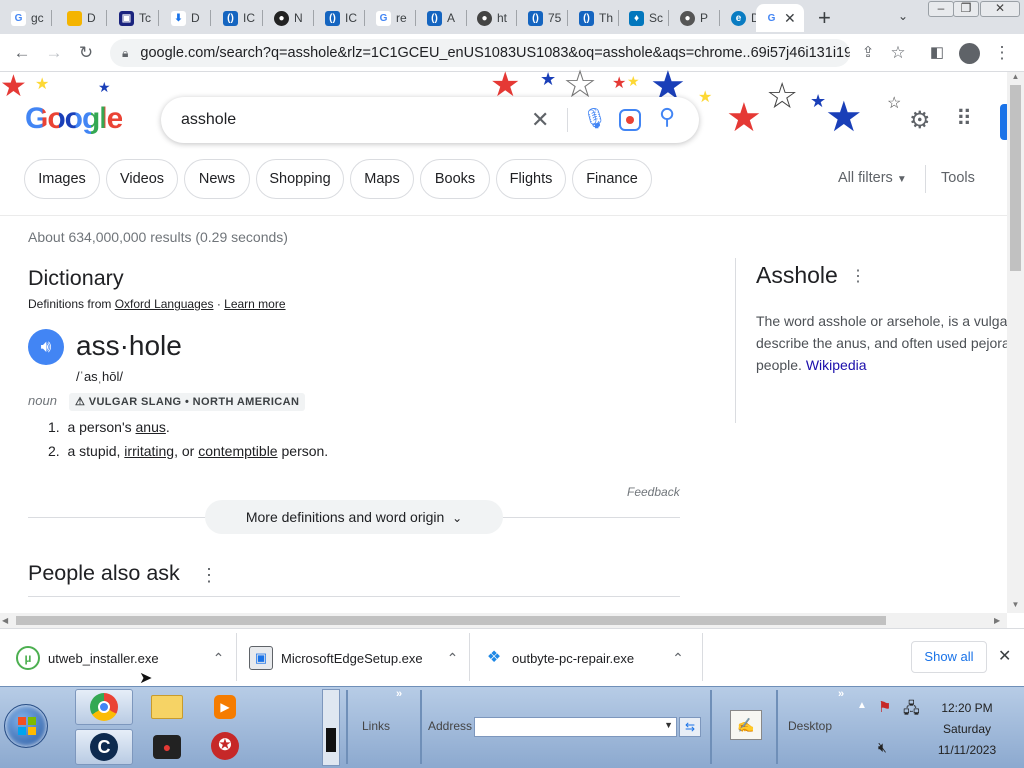 This screenshot has height=768, width=1024. What do you see at coordinates (882, 747) in the screenshot?
I see `volume-muted-icon: 🔇︎` at bounding box center [882, 747].